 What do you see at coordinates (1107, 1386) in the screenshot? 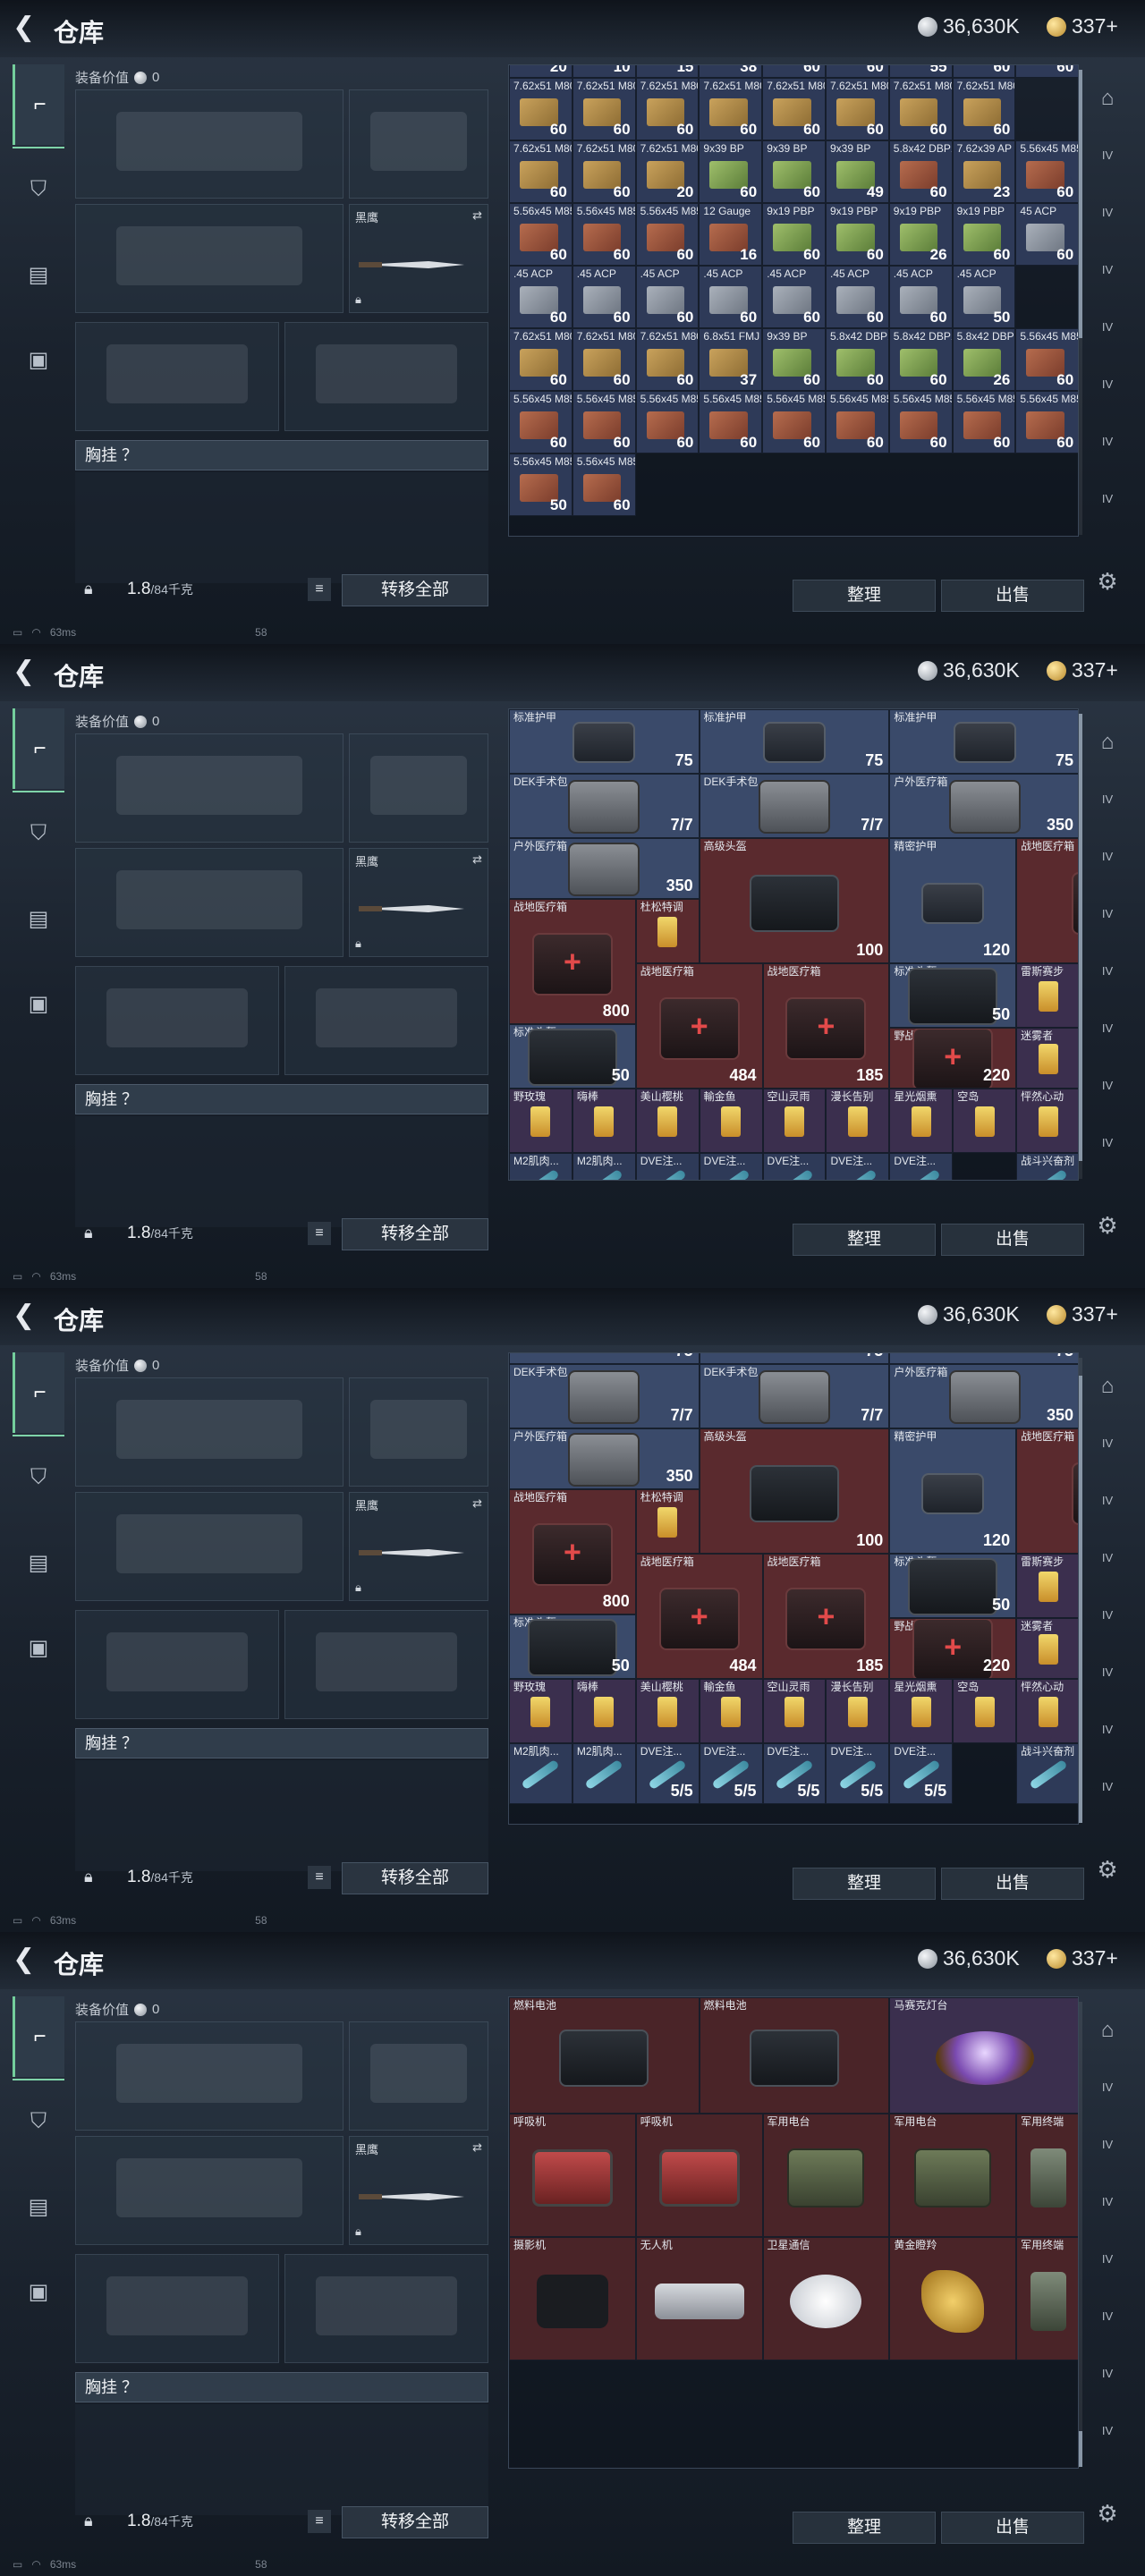
I see `safe-icon: ⌂` at bounding box center [1107, 1386].